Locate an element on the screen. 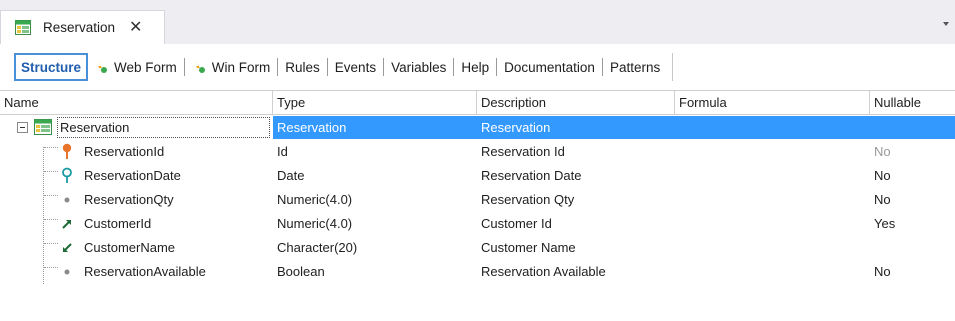  attribute-type: Id is located at coordinates (282, 151).